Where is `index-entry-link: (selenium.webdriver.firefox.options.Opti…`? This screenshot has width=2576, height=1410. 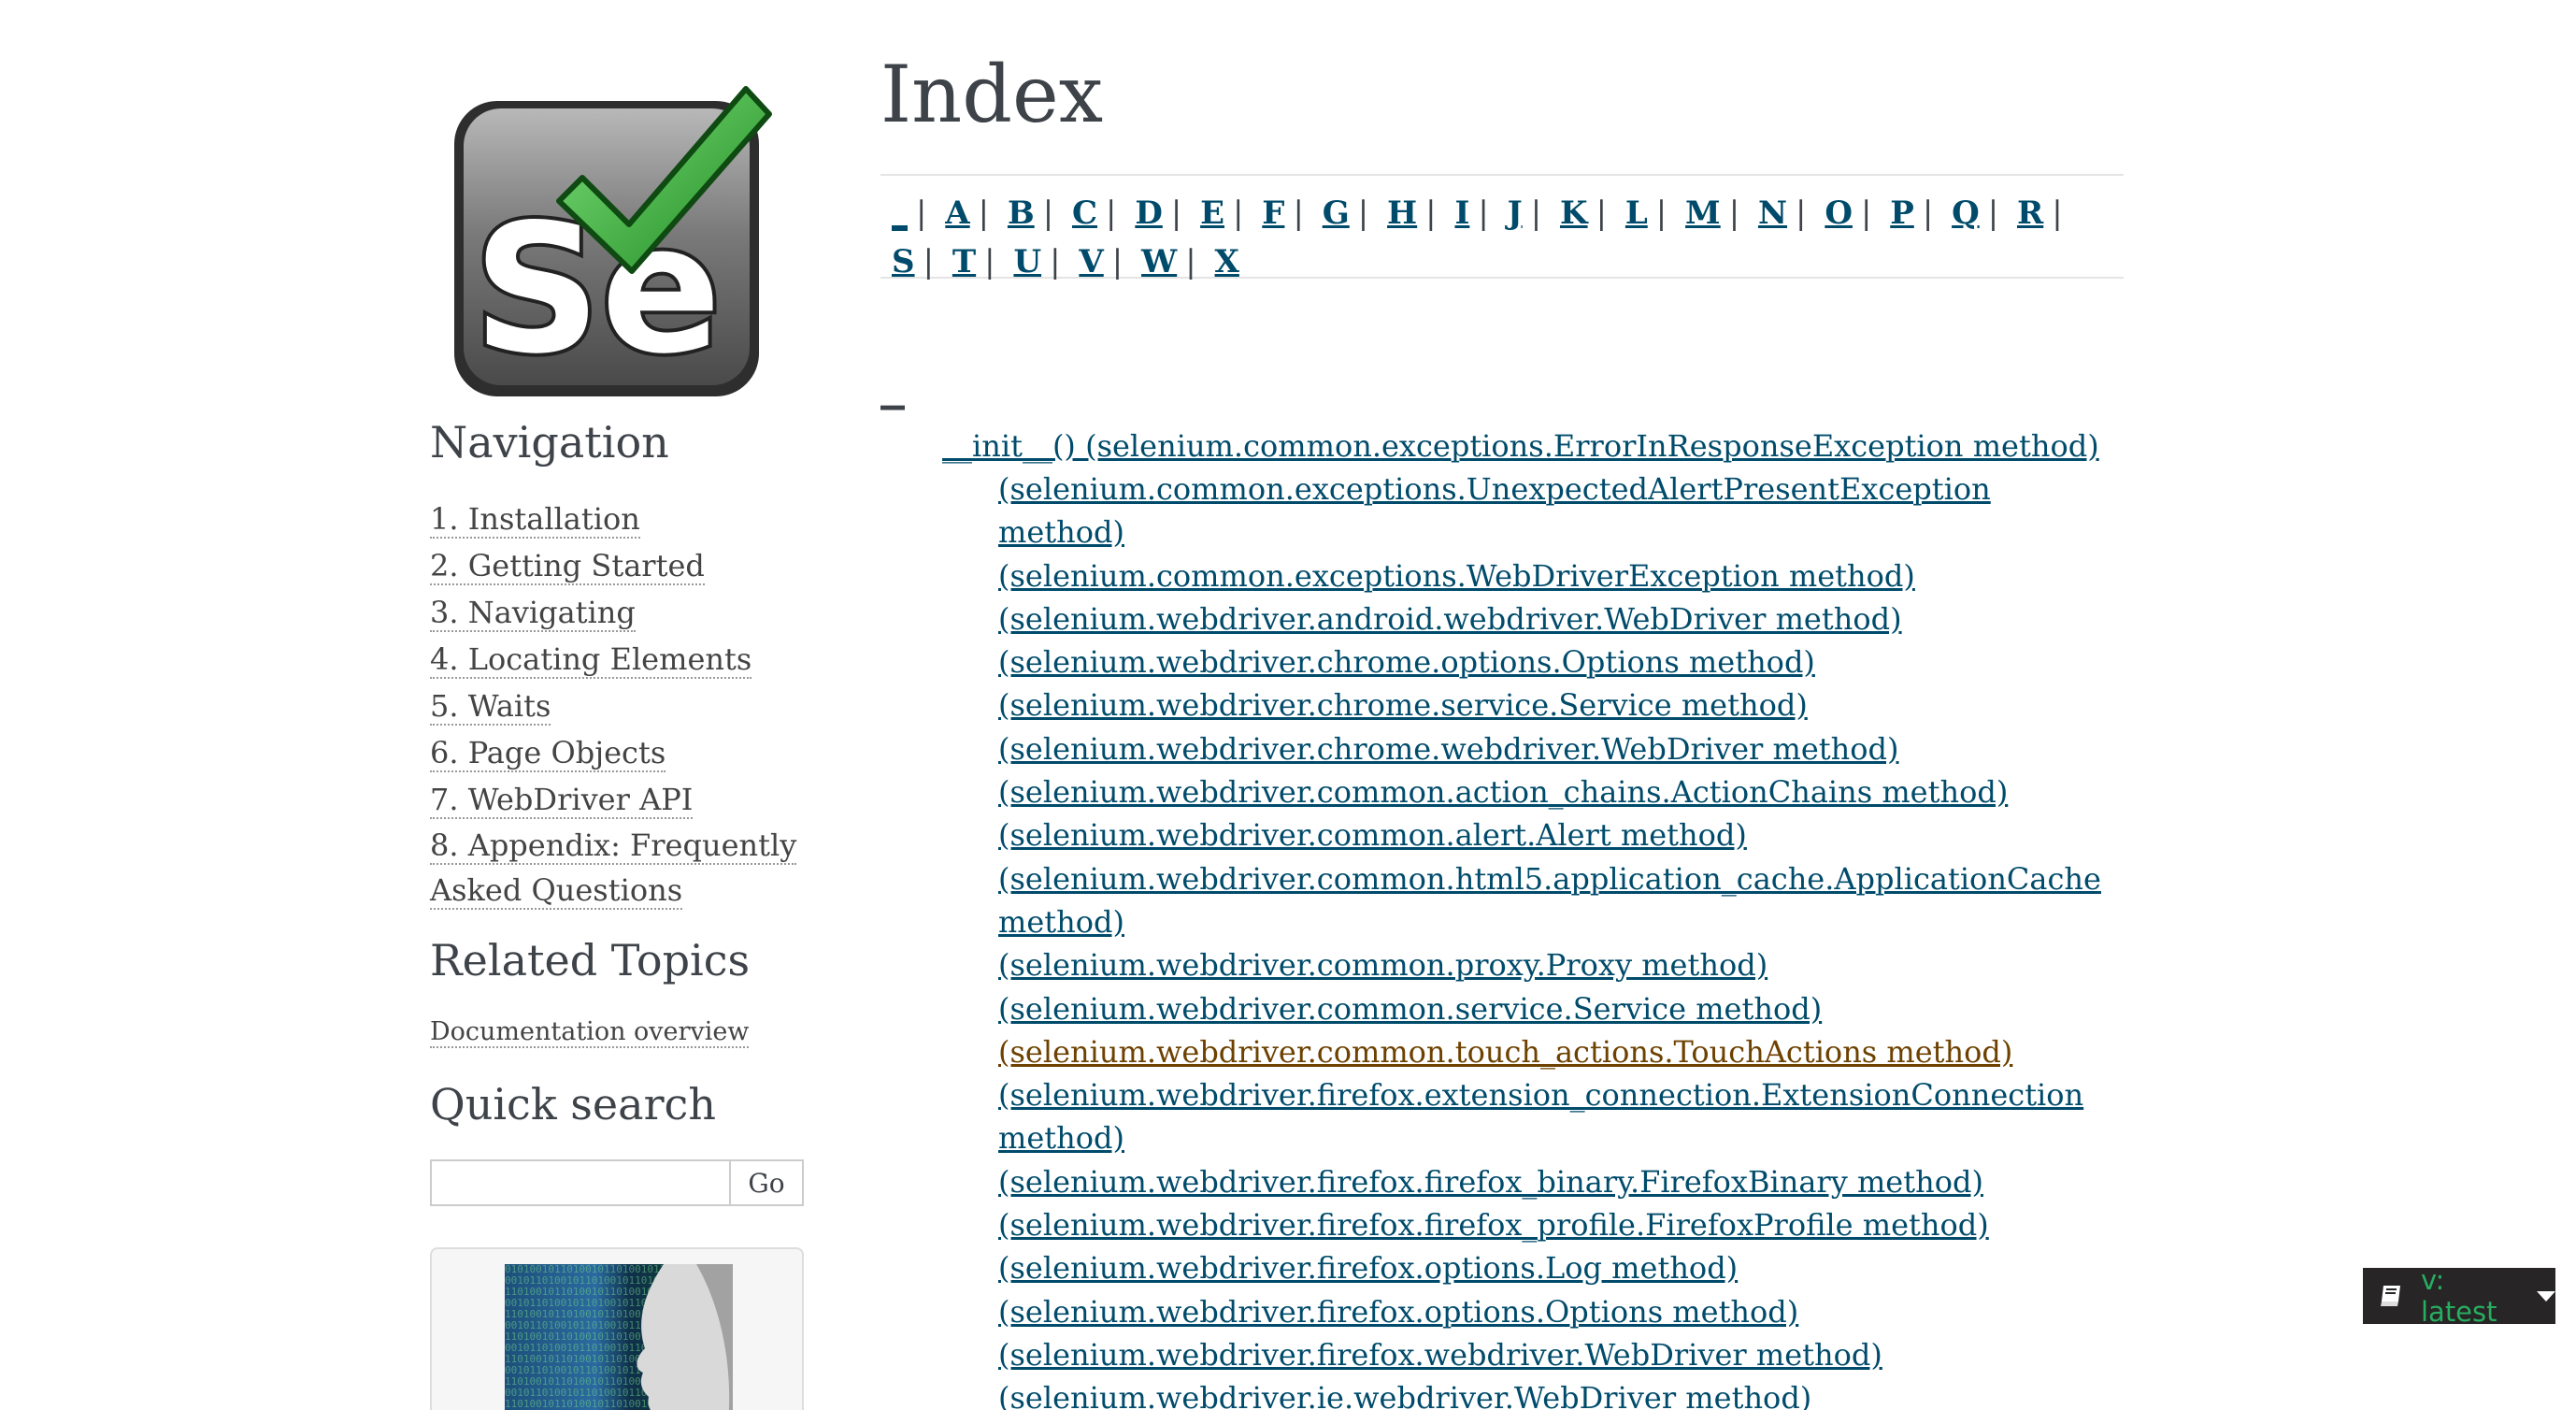
index-entry-link: (selenium.webdriver.firefox.options.Opti… is located at coordinates (1398, 1312).